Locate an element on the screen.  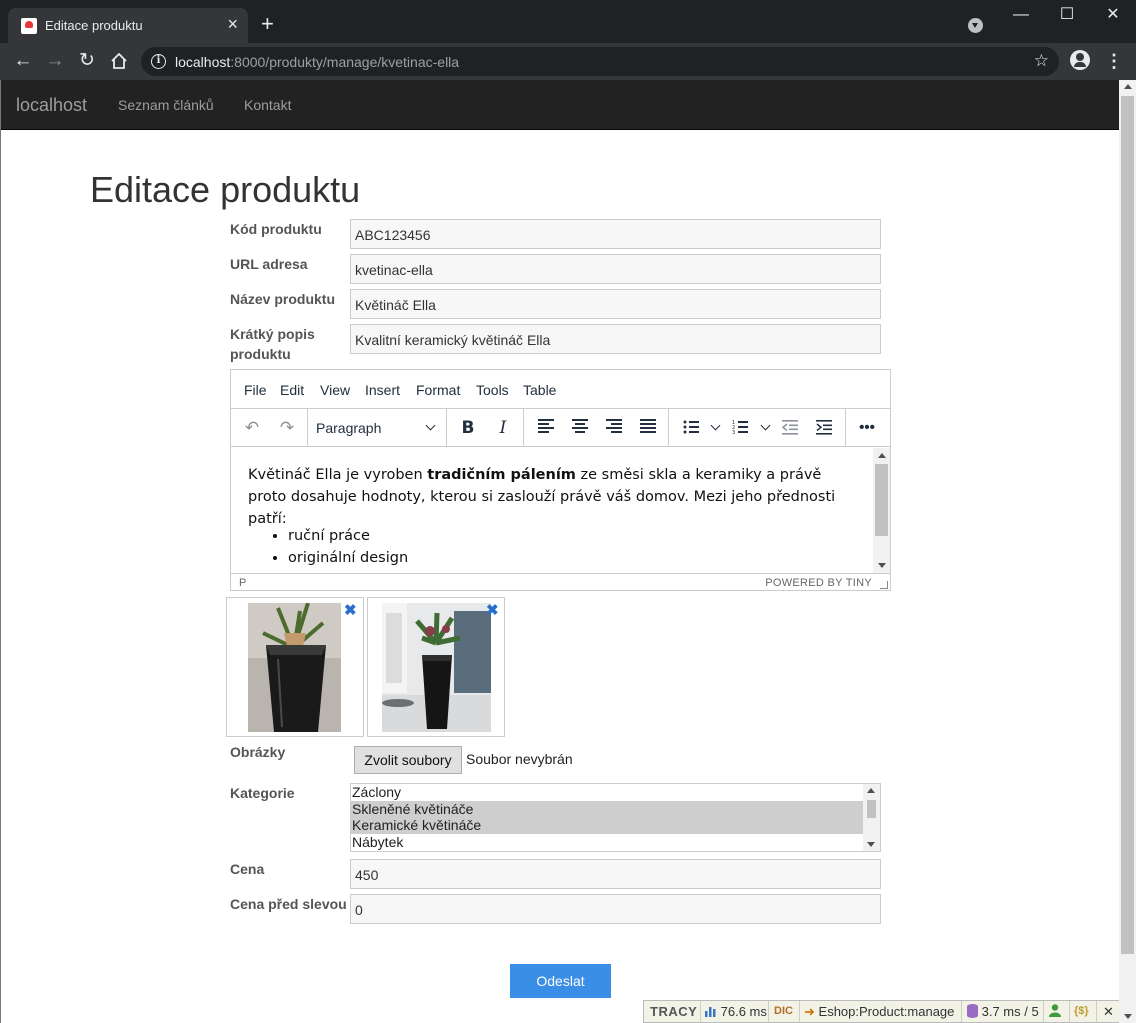
product-photo is located at coordinates (294, 667).